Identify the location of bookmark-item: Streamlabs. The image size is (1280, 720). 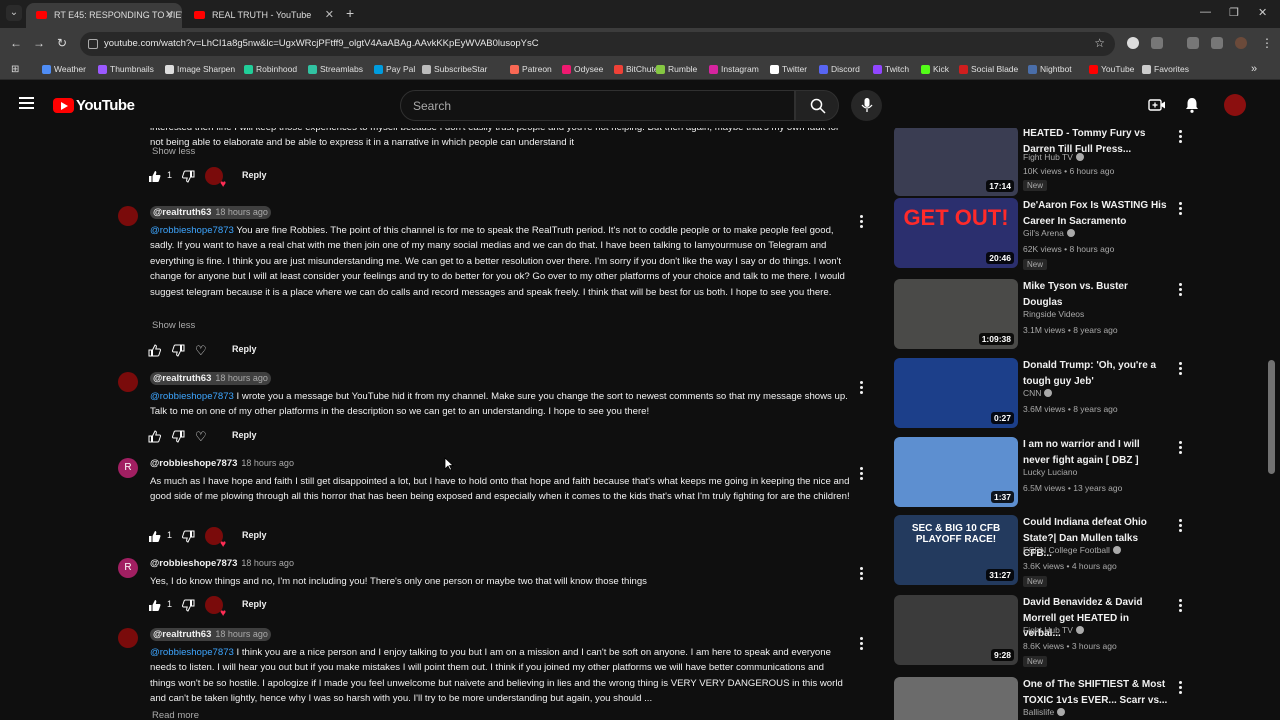
(335, 69).